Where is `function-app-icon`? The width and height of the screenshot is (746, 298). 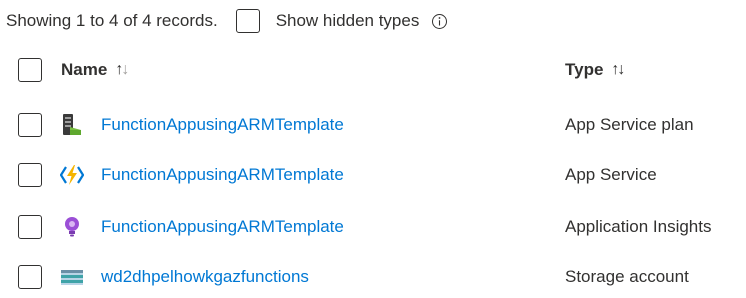 function-app-icon is located at coordinates (72, 175).